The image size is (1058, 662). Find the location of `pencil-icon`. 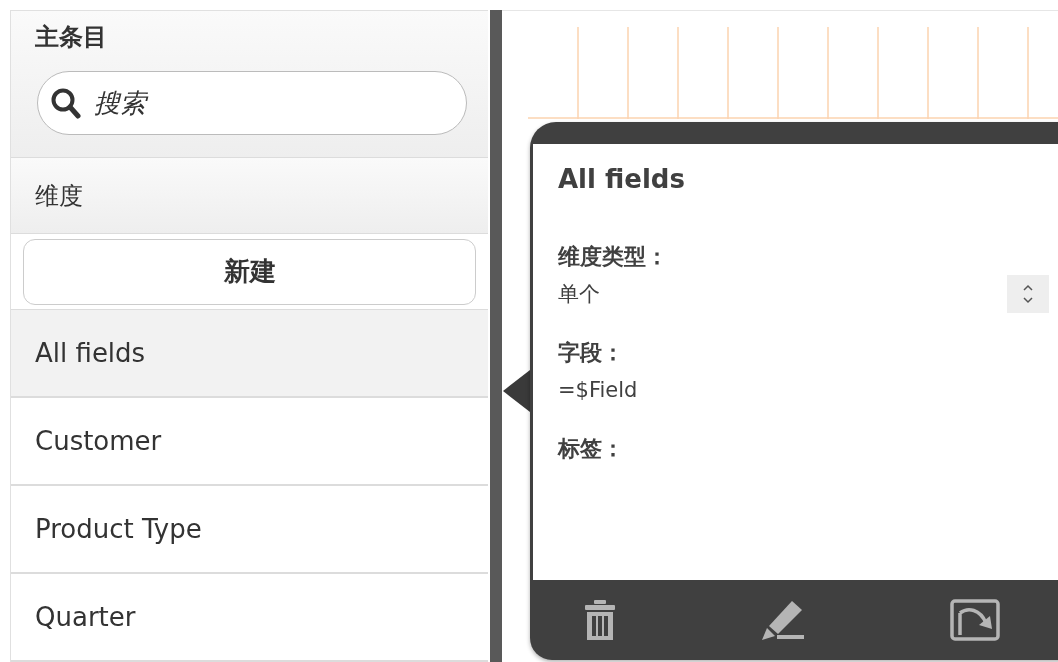

pencil-icon is located at coordinates (782, 620).